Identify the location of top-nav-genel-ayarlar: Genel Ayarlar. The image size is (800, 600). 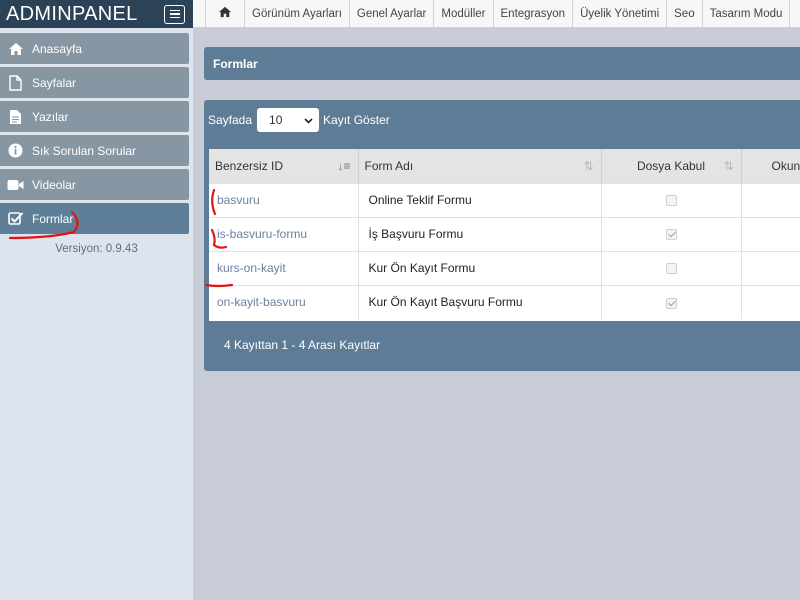
(392, 13).